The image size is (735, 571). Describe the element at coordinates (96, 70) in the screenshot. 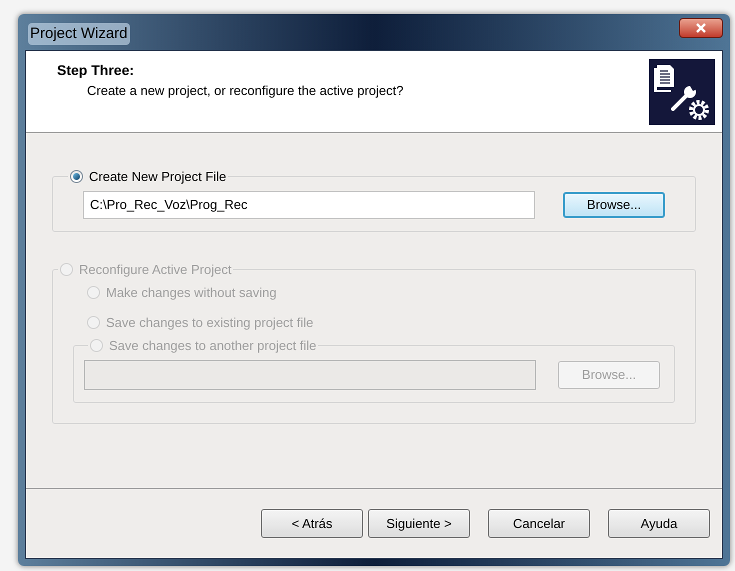

I see `step-title: Step Three:` at that location.